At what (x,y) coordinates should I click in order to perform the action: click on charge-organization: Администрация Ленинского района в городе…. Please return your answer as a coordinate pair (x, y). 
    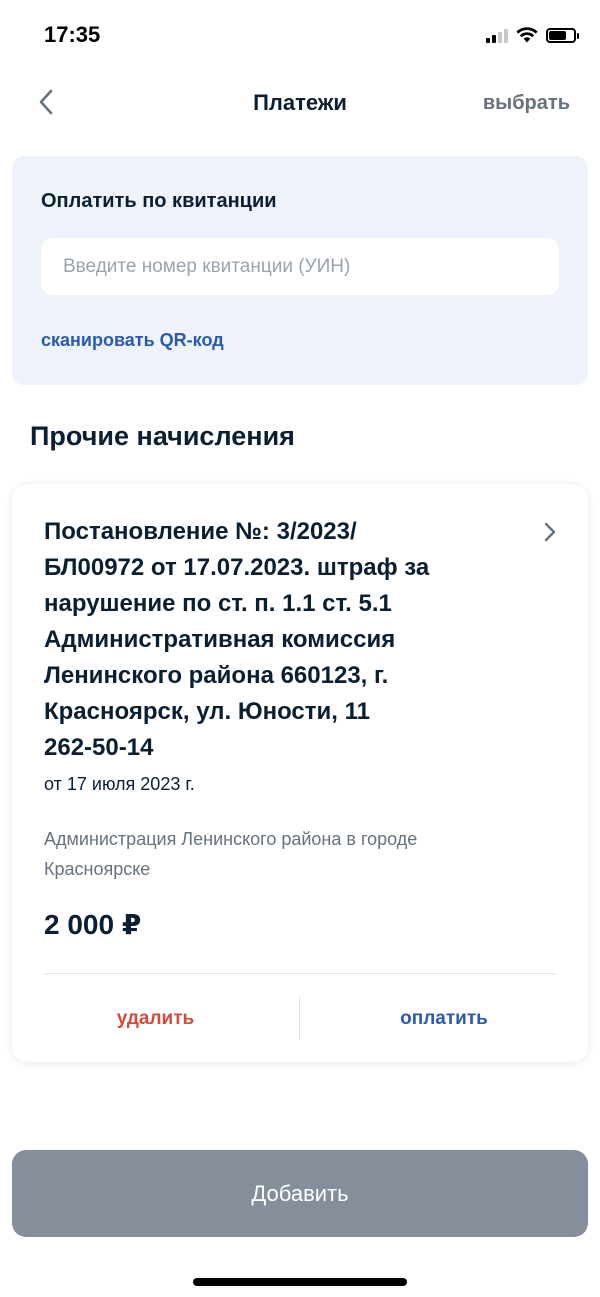
    Looking at the image, I should click on (231, 854).